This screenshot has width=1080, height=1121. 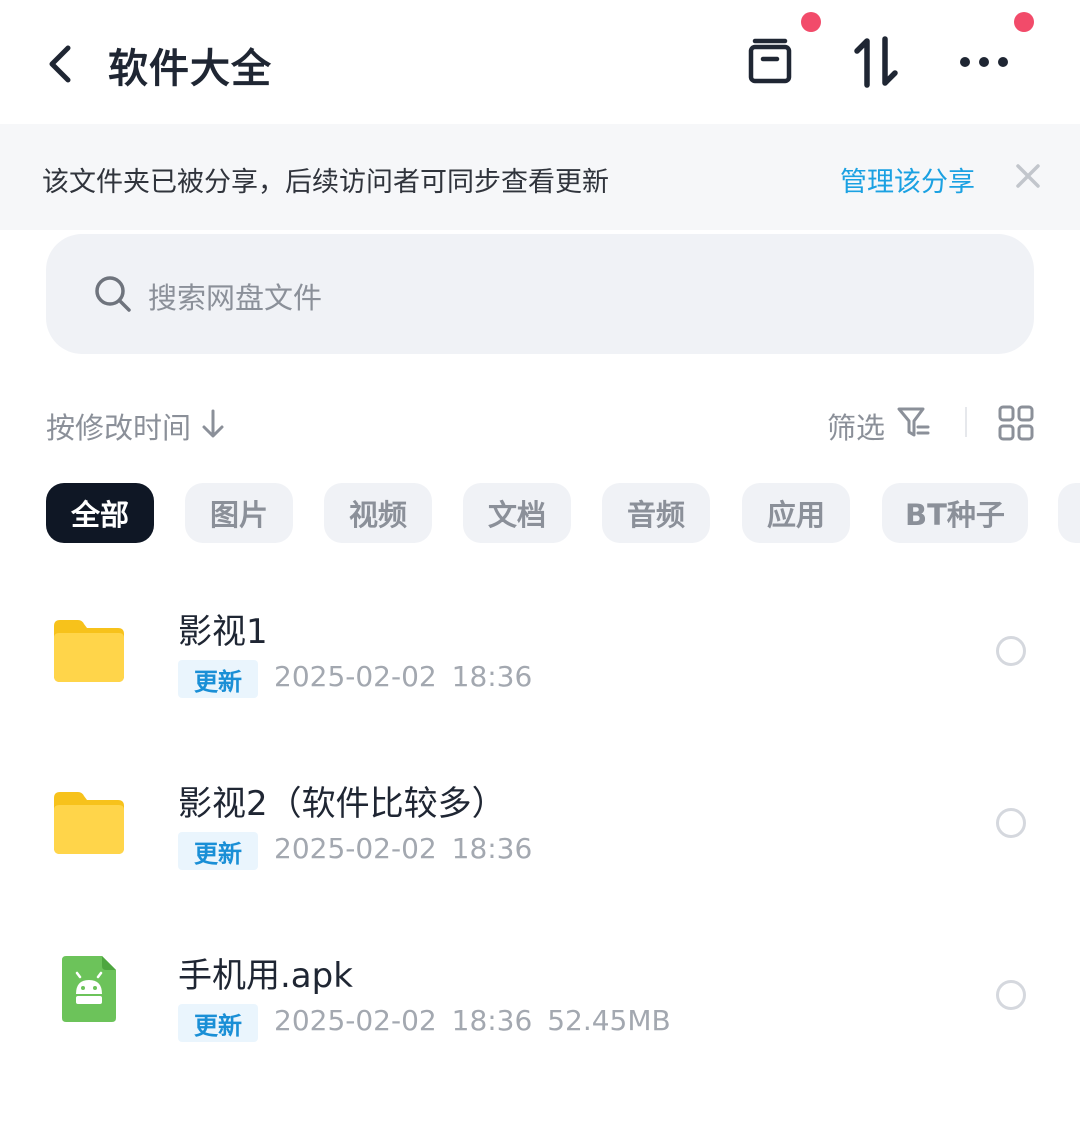 I want to click on back-button, so click(x=60, y=64).